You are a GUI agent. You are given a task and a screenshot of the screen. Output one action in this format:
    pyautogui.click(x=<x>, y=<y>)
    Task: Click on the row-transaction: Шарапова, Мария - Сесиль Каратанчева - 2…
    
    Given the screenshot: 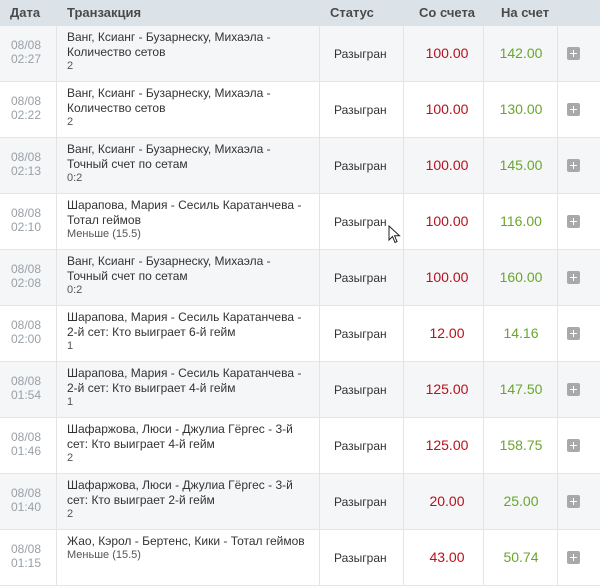 What is the action you would take?
    pyautogui.click(x=189, y=387)
    